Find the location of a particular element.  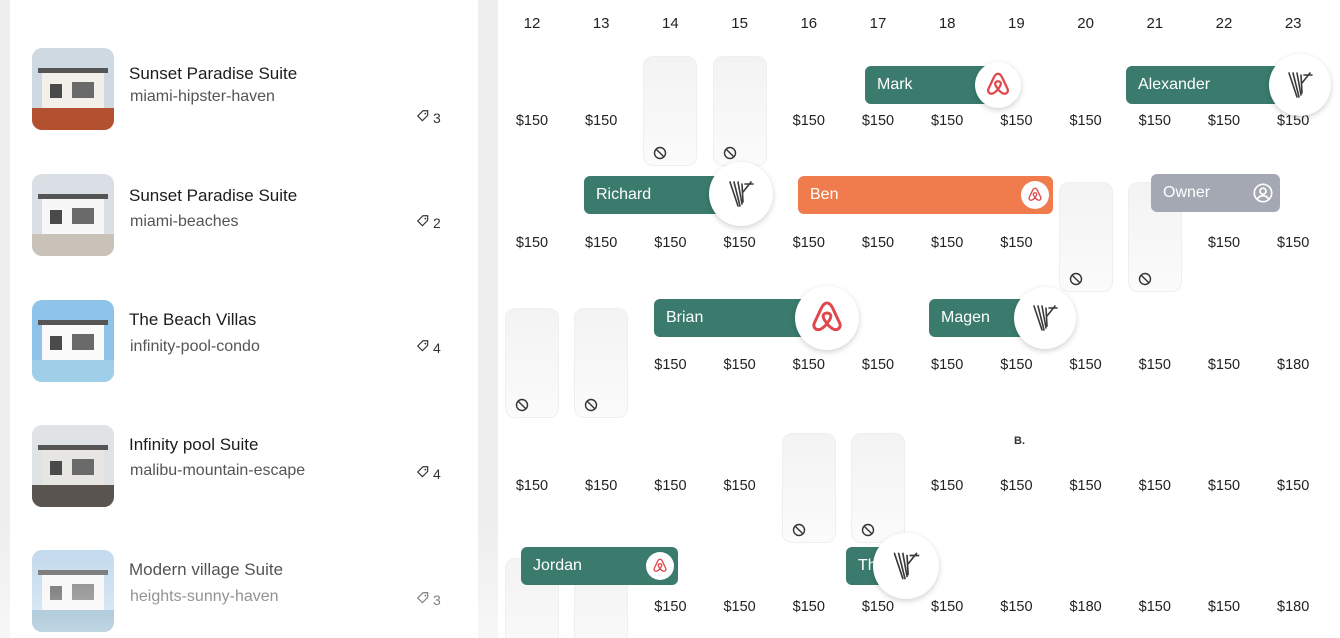

reservation-bar-ben: Ben is located at coordinates (925, 195).